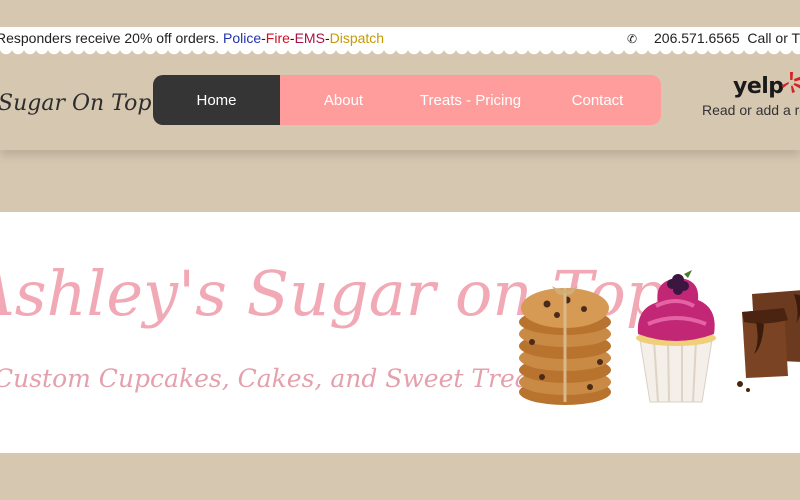 The width and height of the screenshot is (800, 500). I want to click on promo-message: Responders receive 20% off orders., so click(111, 38).